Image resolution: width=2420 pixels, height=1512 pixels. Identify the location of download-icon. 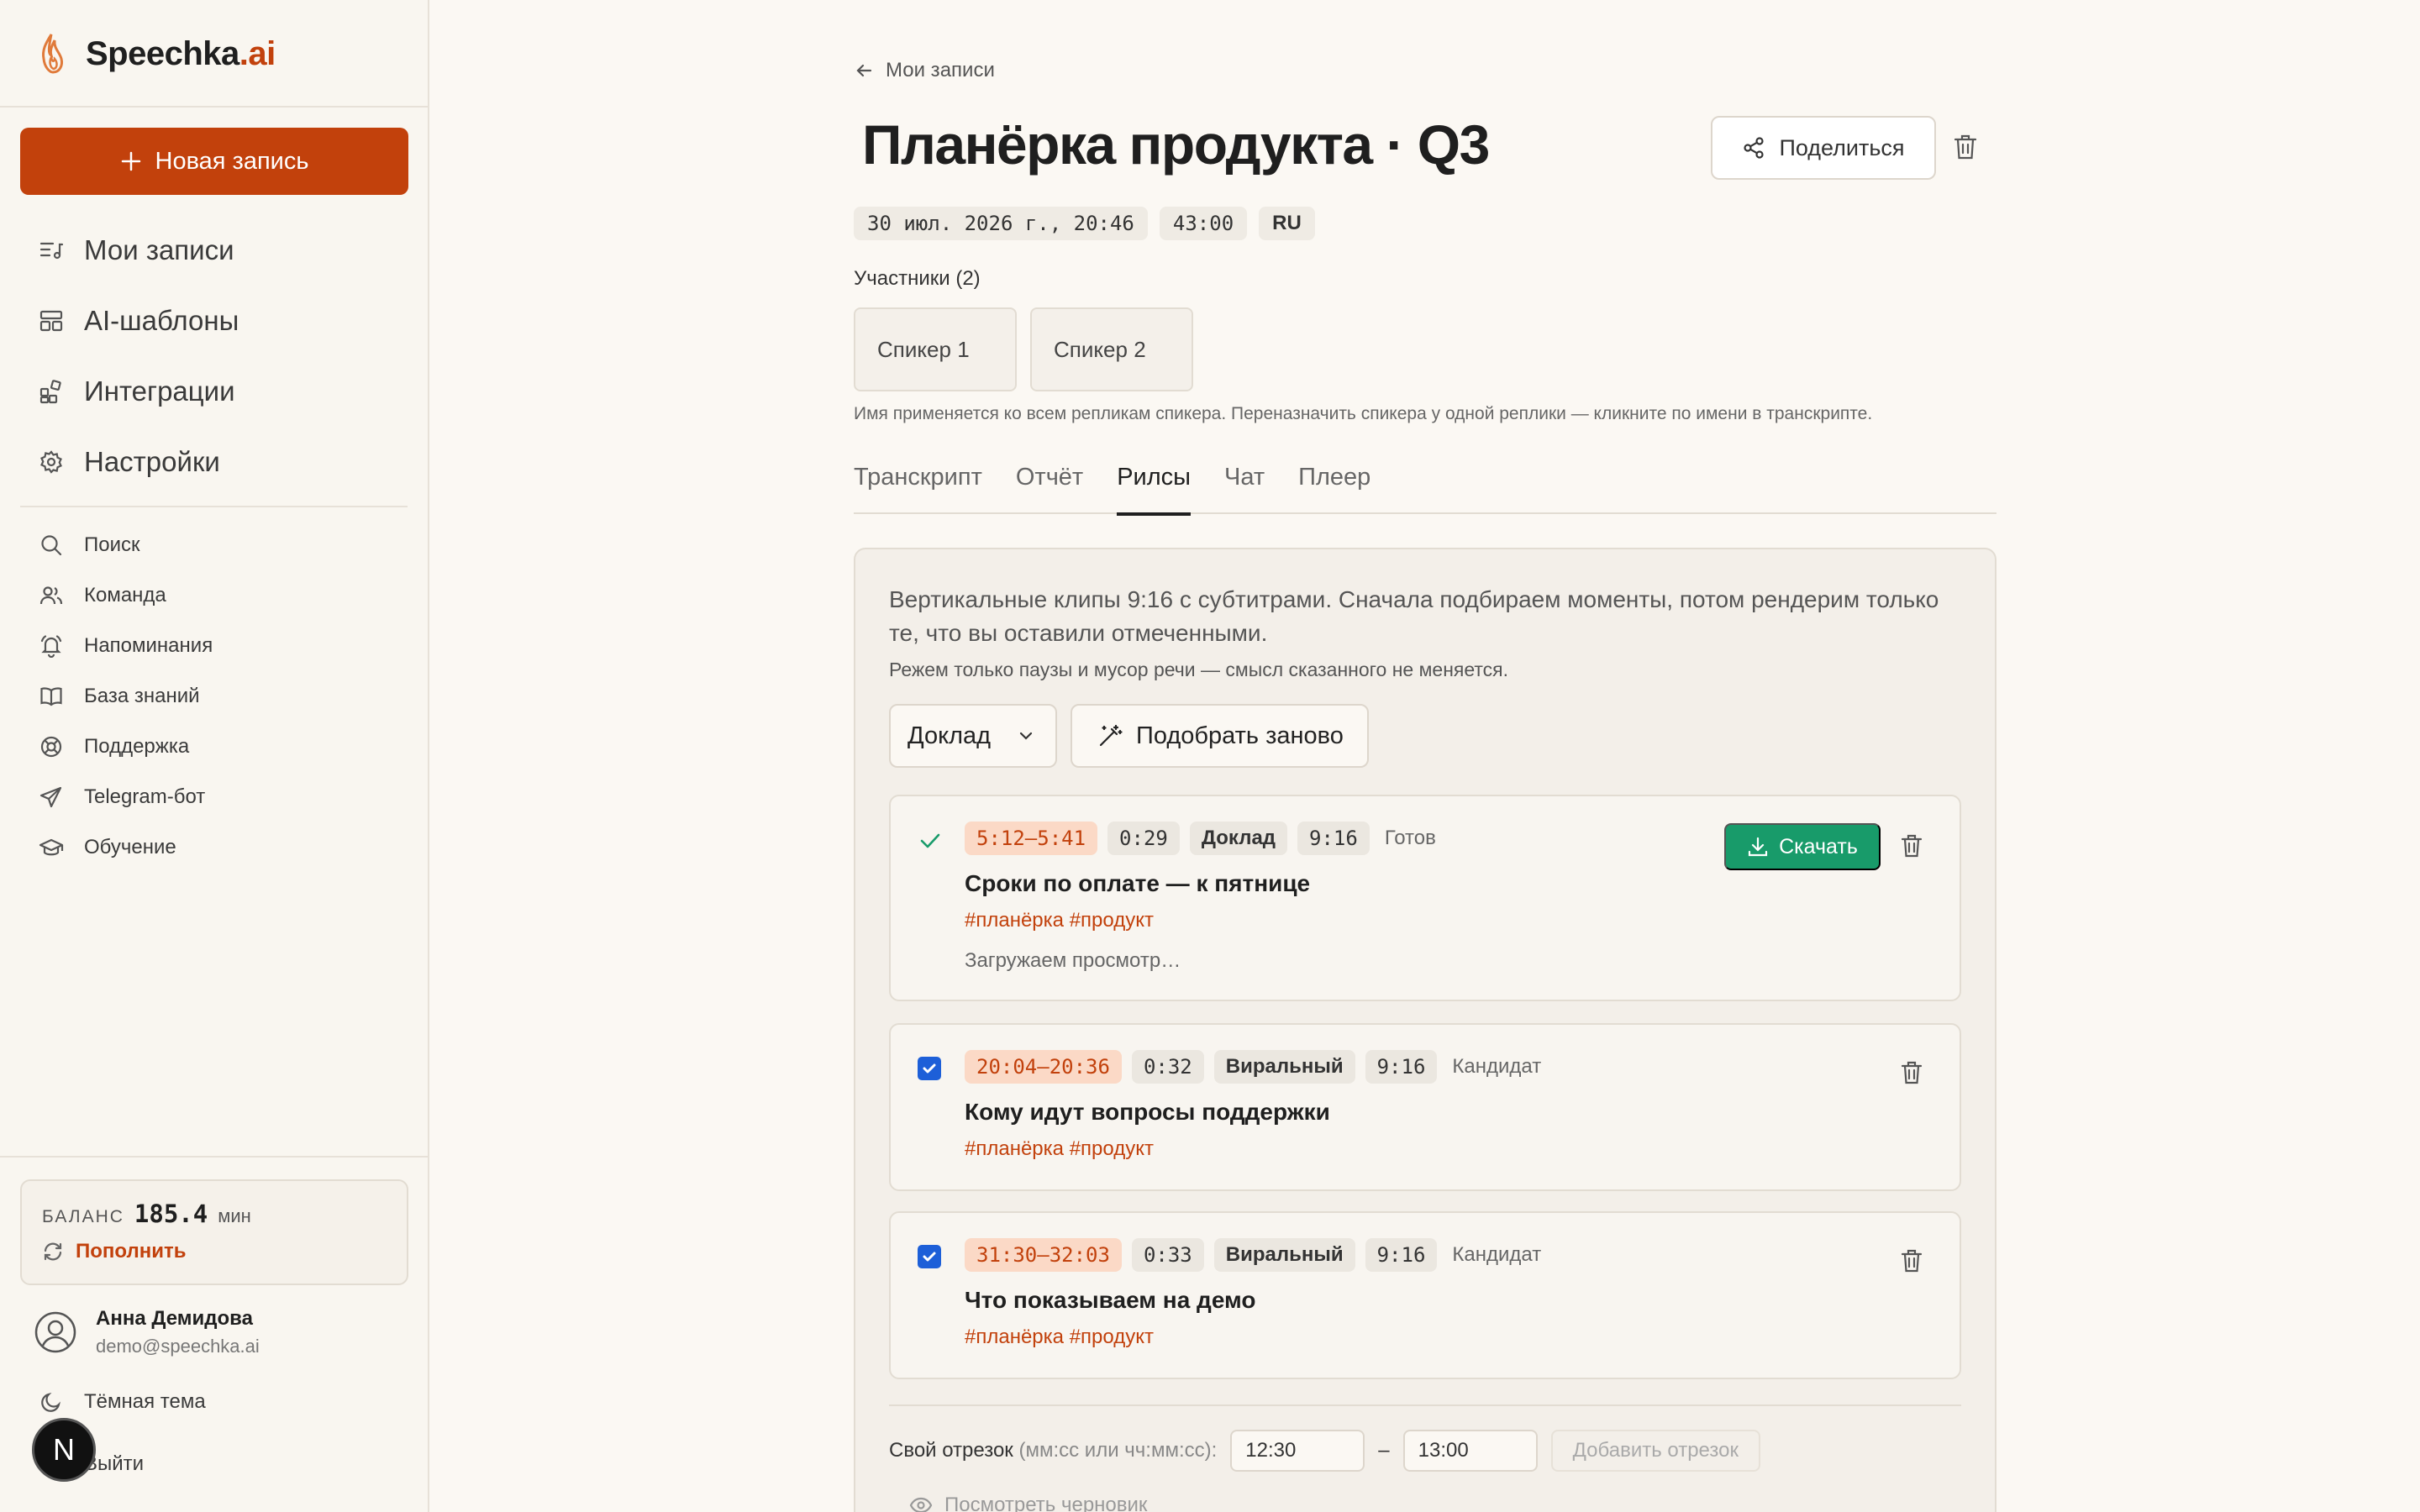
(1758, 847).